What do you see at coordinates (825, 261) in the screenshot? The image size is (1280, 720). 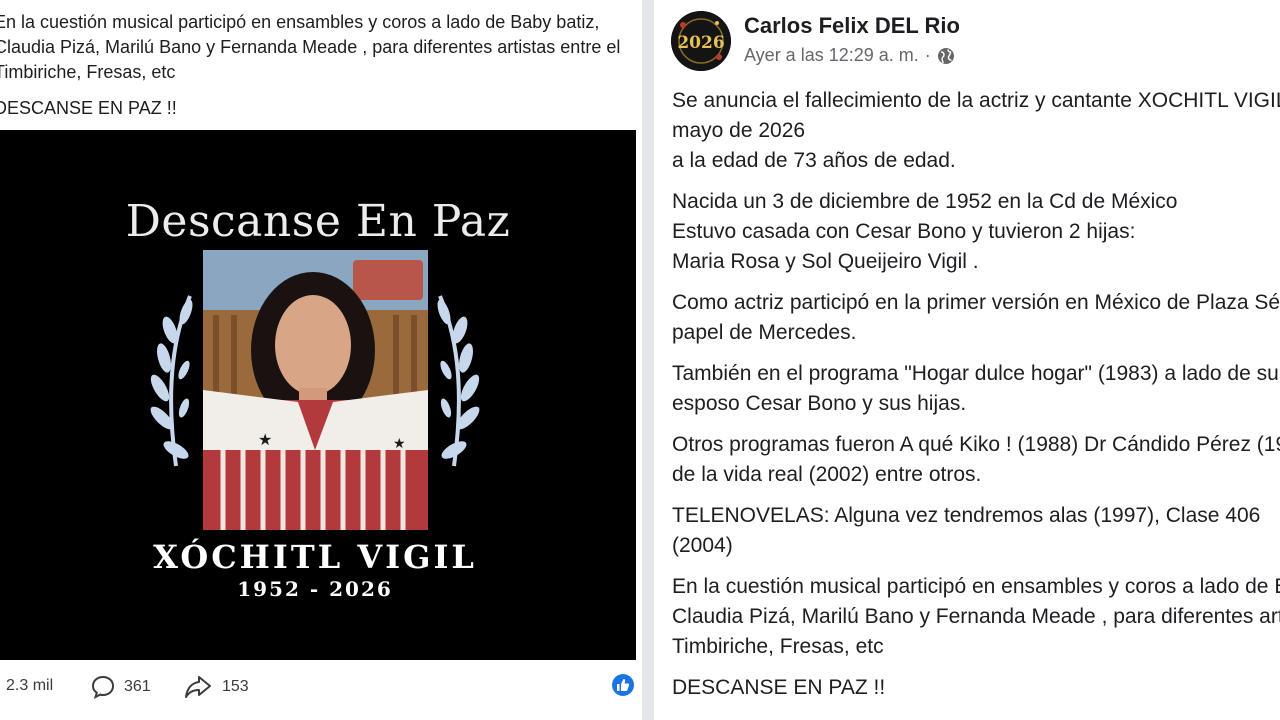 I see `post-line: Maria Rosa y Sol Queijeiro Vigil .` at bounding box center [825, 261].